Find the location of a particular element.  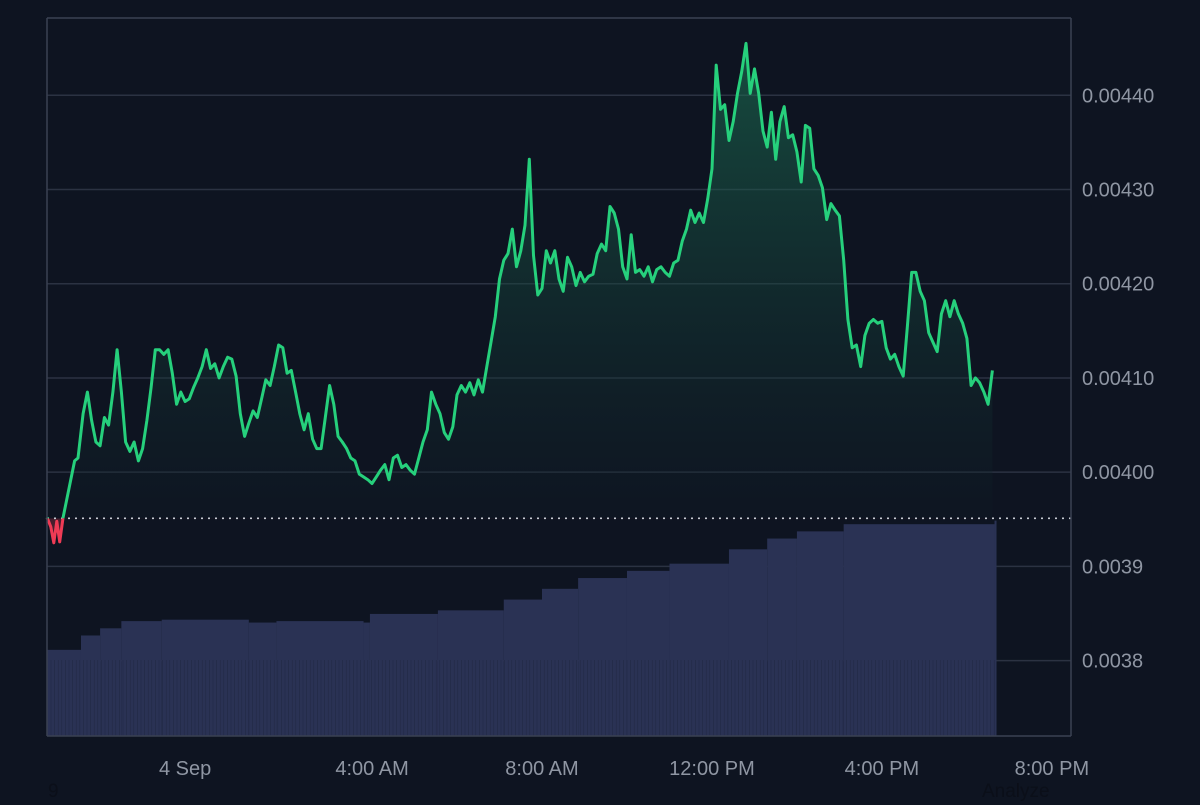

y-tick-label: 0.00440 is located at coordinates (1118, 96).